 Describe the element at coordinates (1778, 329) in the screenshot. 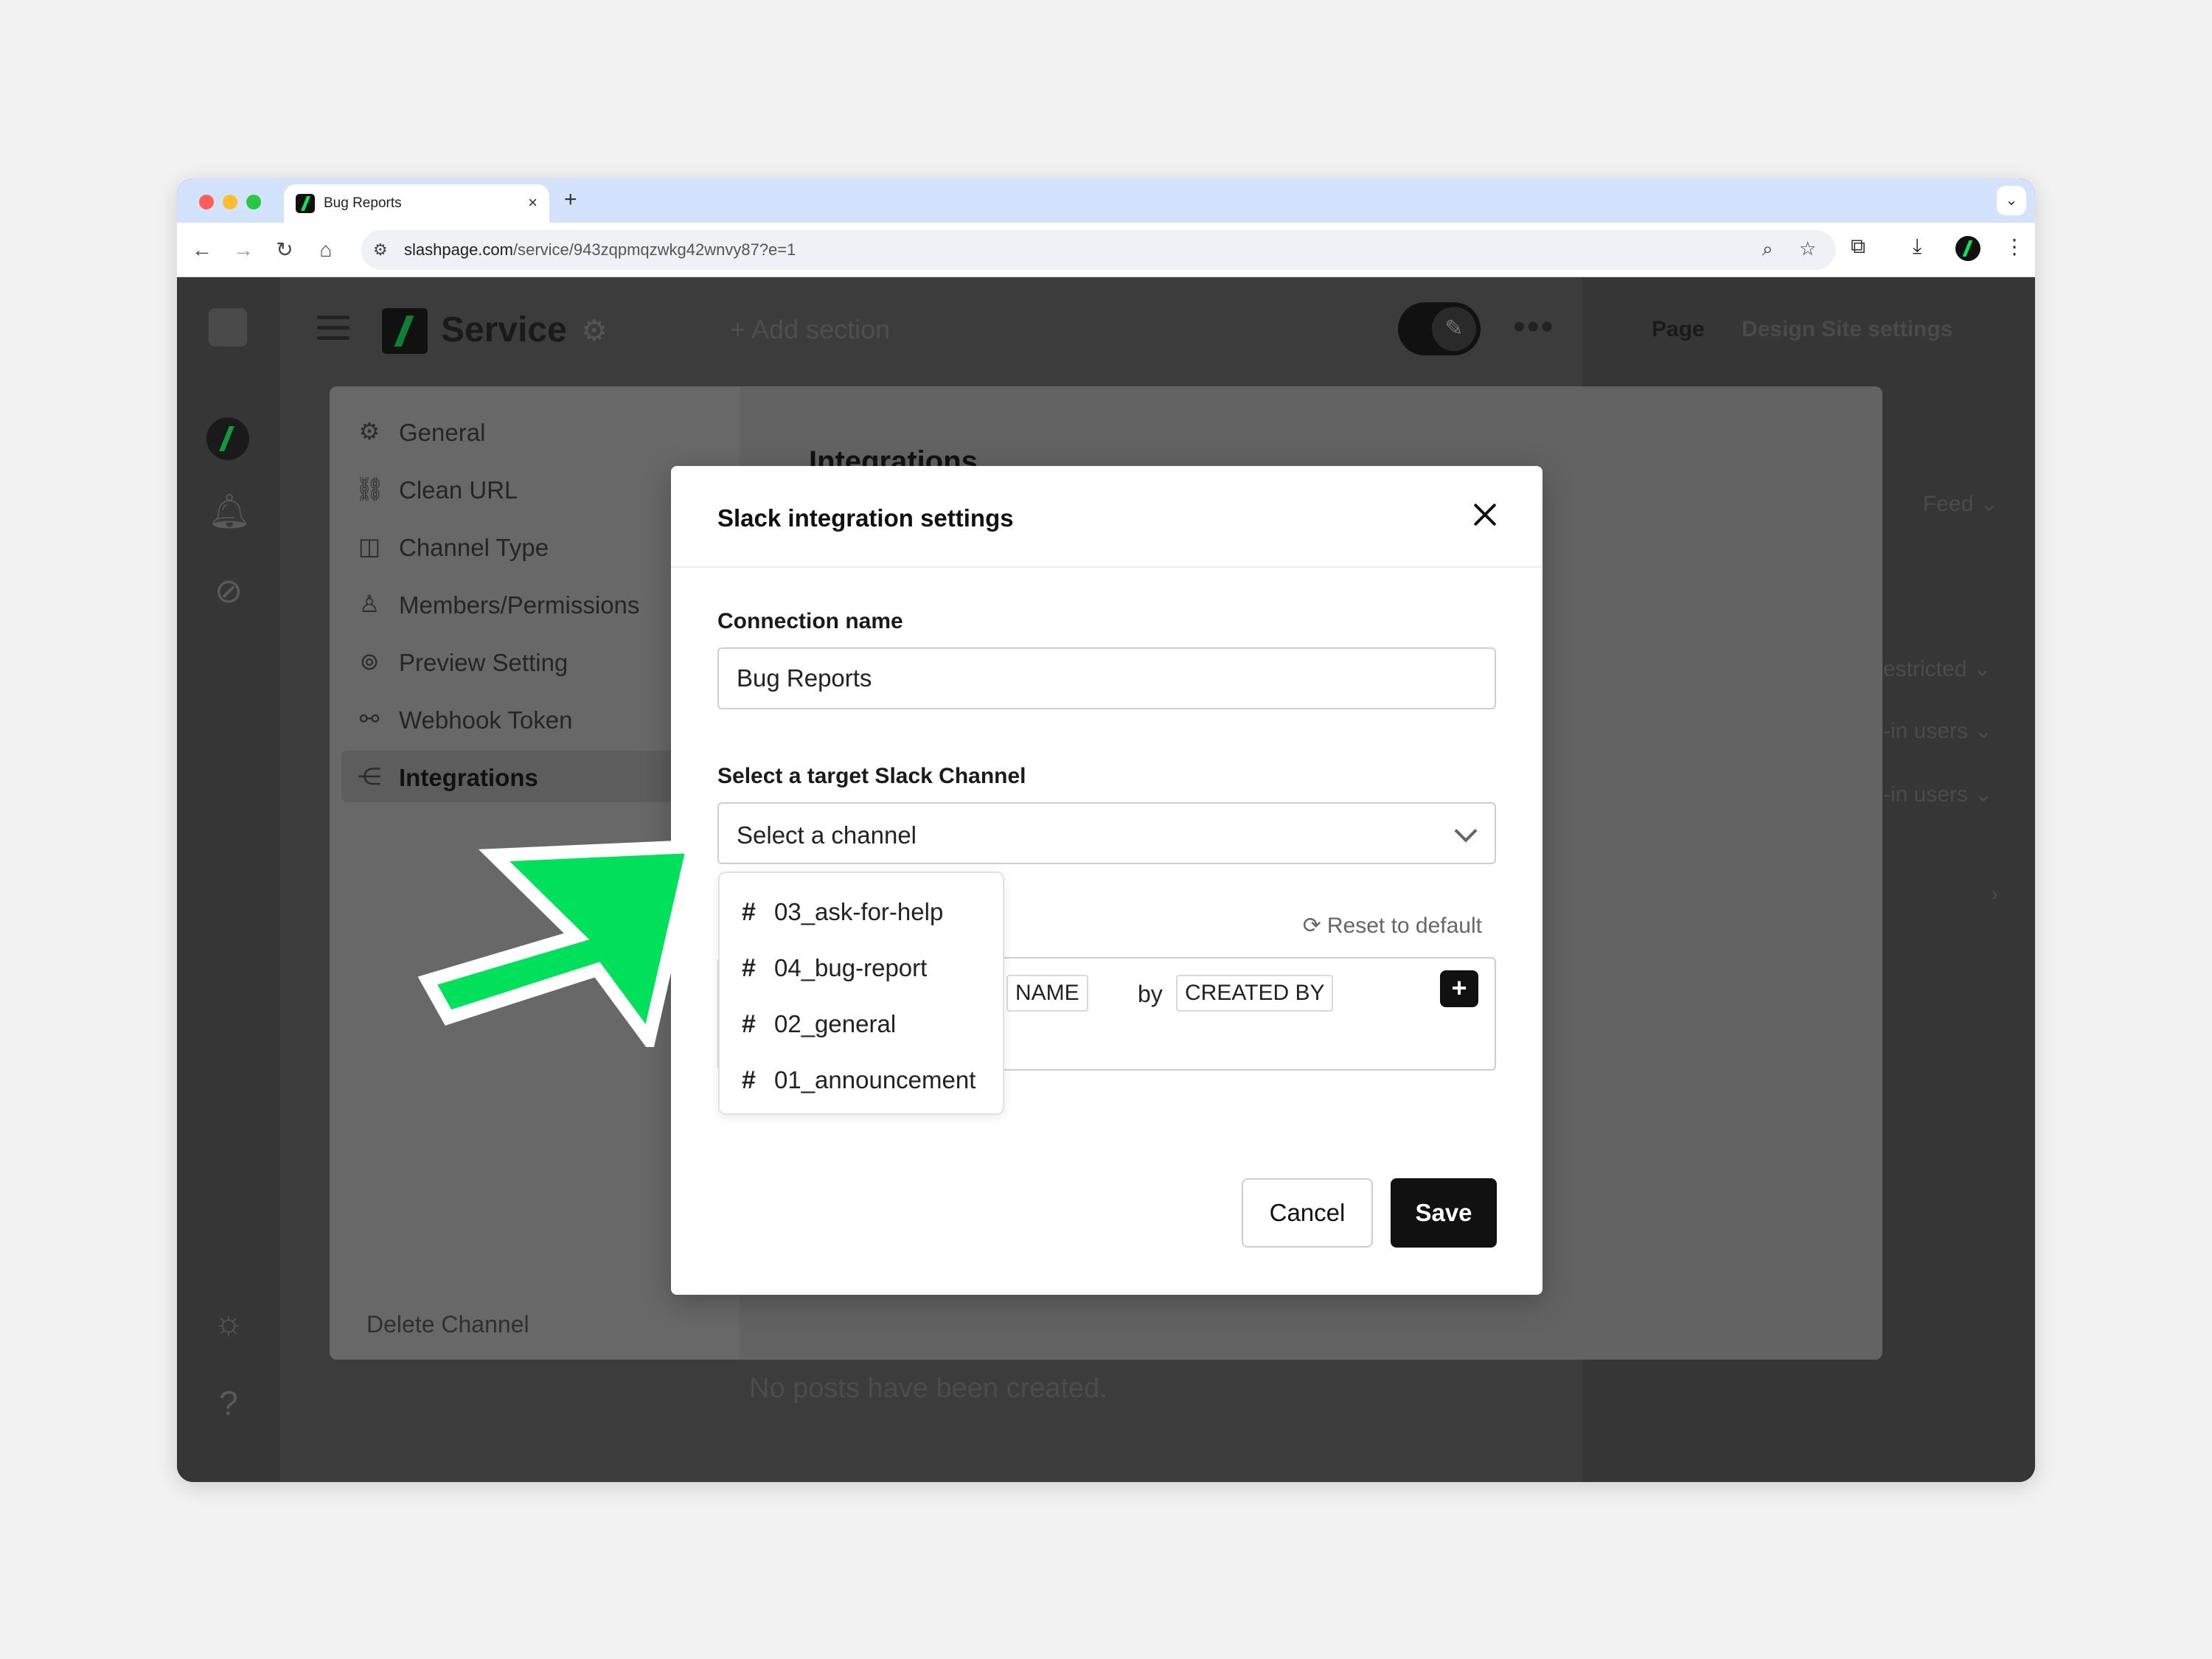

I see `tab-design: Design` at that location.